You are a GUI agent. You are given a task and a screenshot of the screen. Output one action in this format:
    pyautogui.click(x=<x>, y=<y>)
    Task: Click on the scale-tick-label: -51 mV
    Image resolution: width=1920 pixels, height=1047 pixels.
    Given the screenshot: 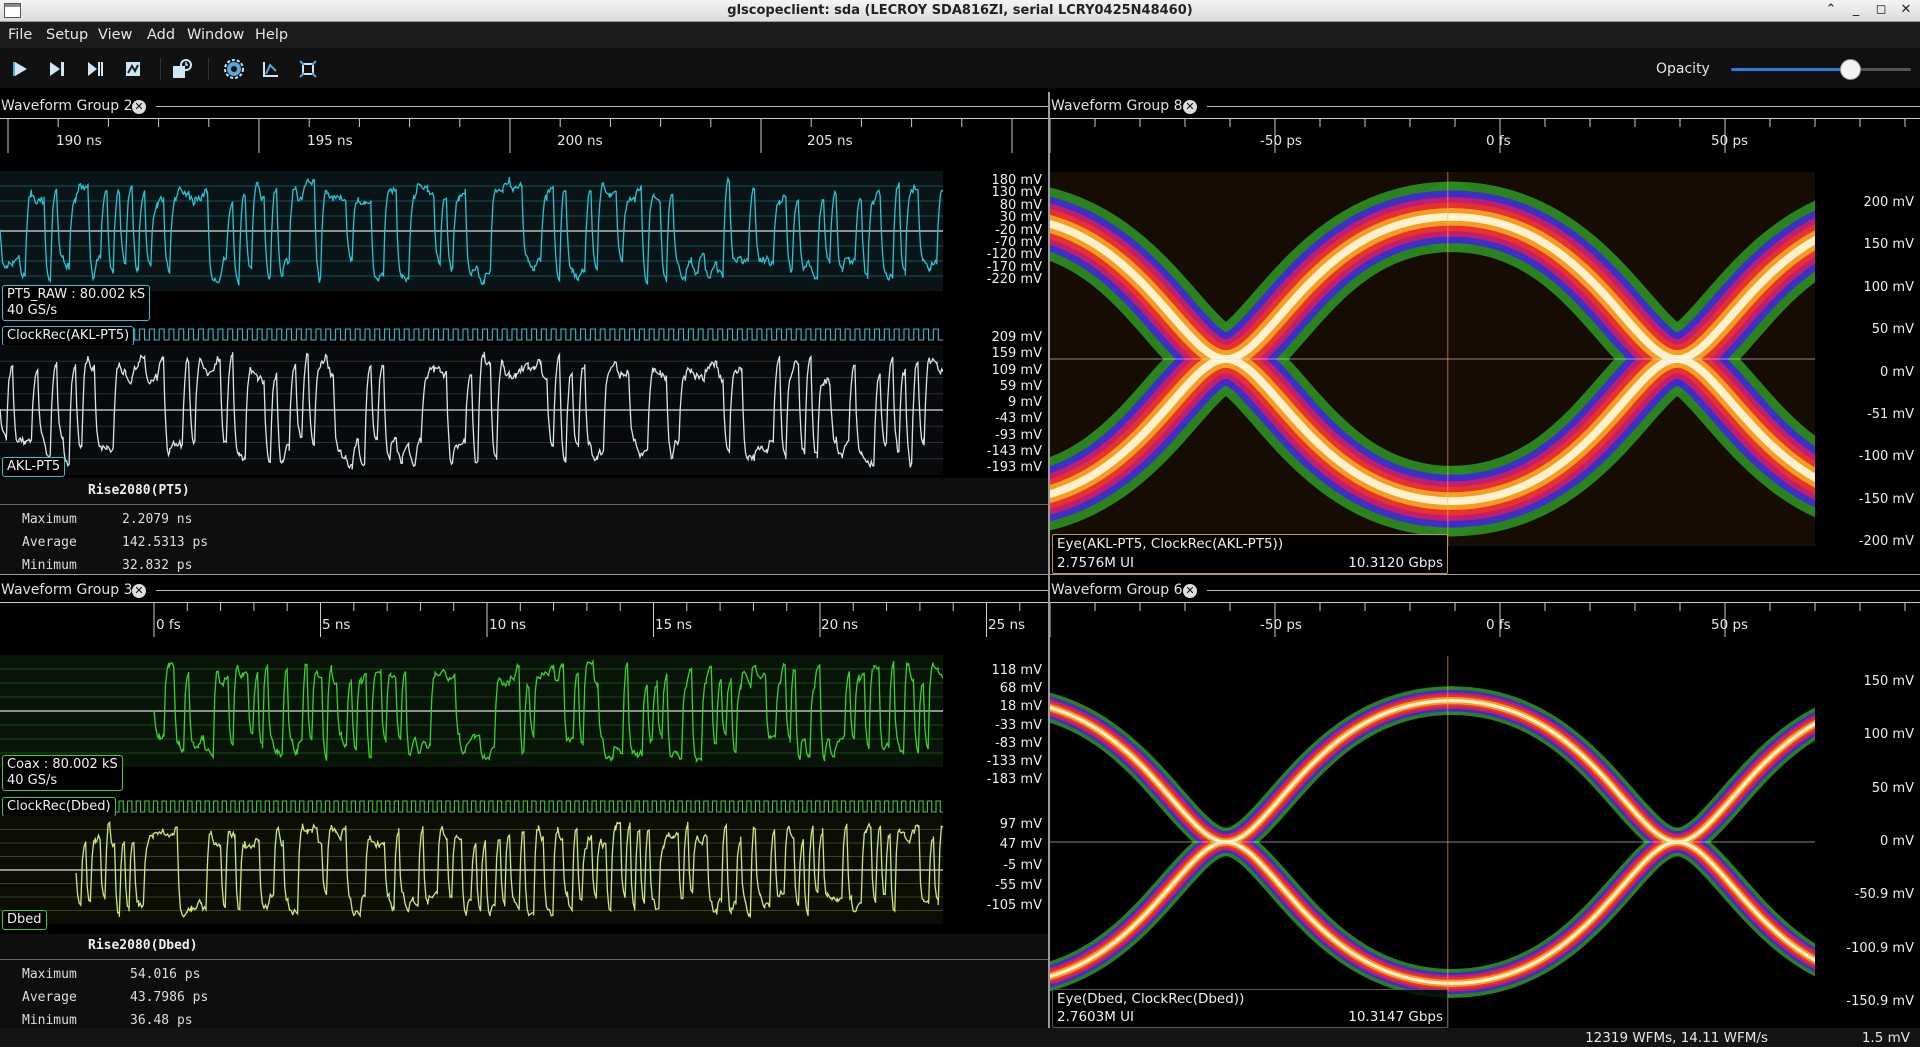 What is the action you would take?
    pyautogui.click(x=1890, y=414)
    